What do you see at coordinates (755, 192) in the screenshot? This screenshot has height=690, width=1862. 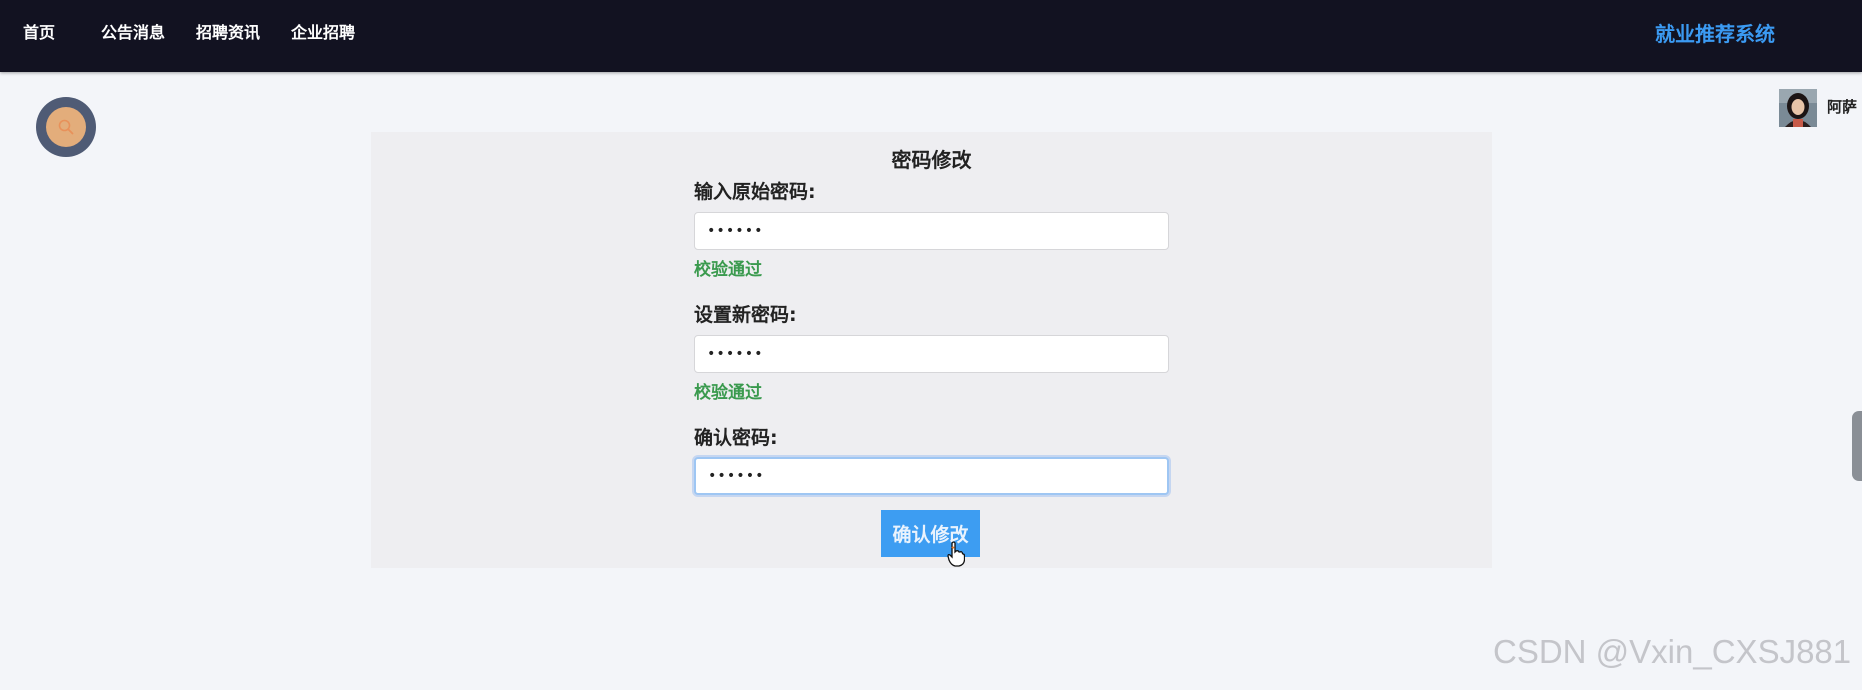 I see `original-password-label: 输入原始密码:` at bounding box center [755, 192].